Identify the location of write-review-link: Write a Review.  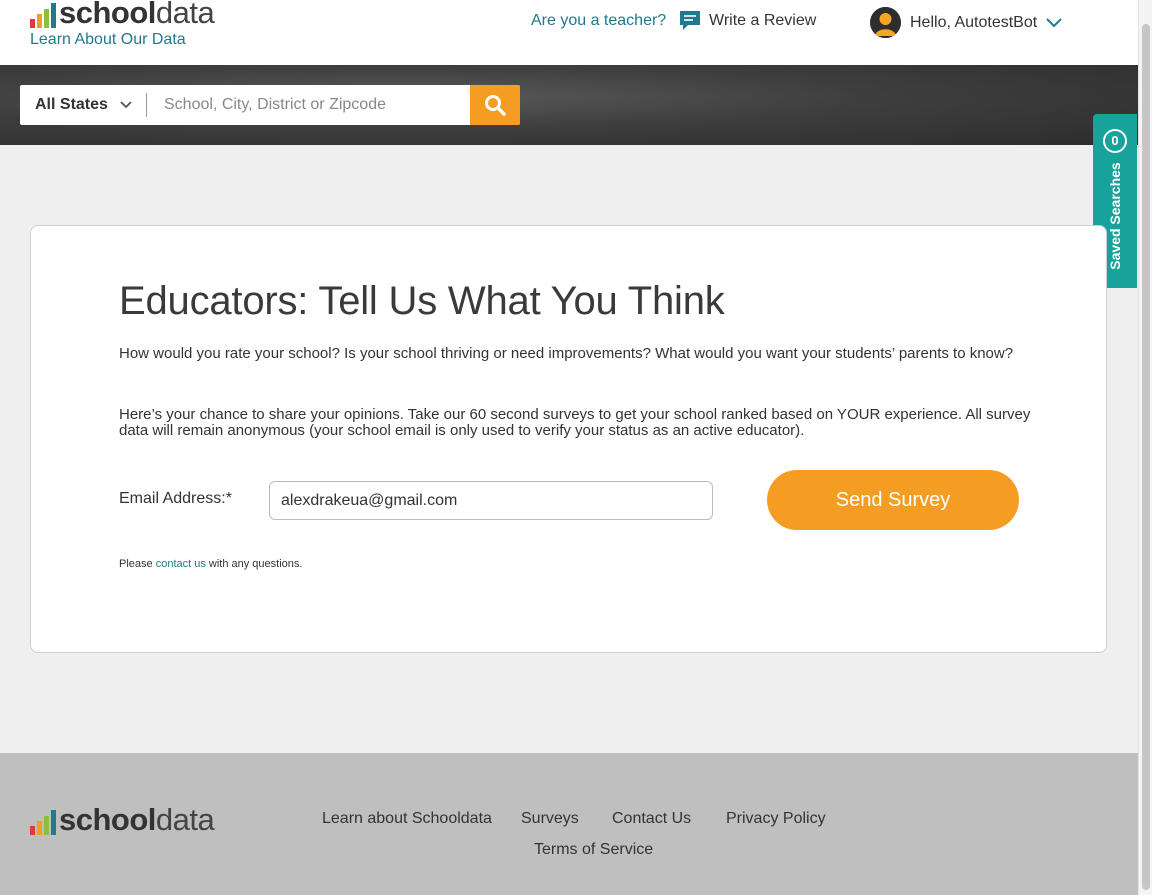
(747, 21).